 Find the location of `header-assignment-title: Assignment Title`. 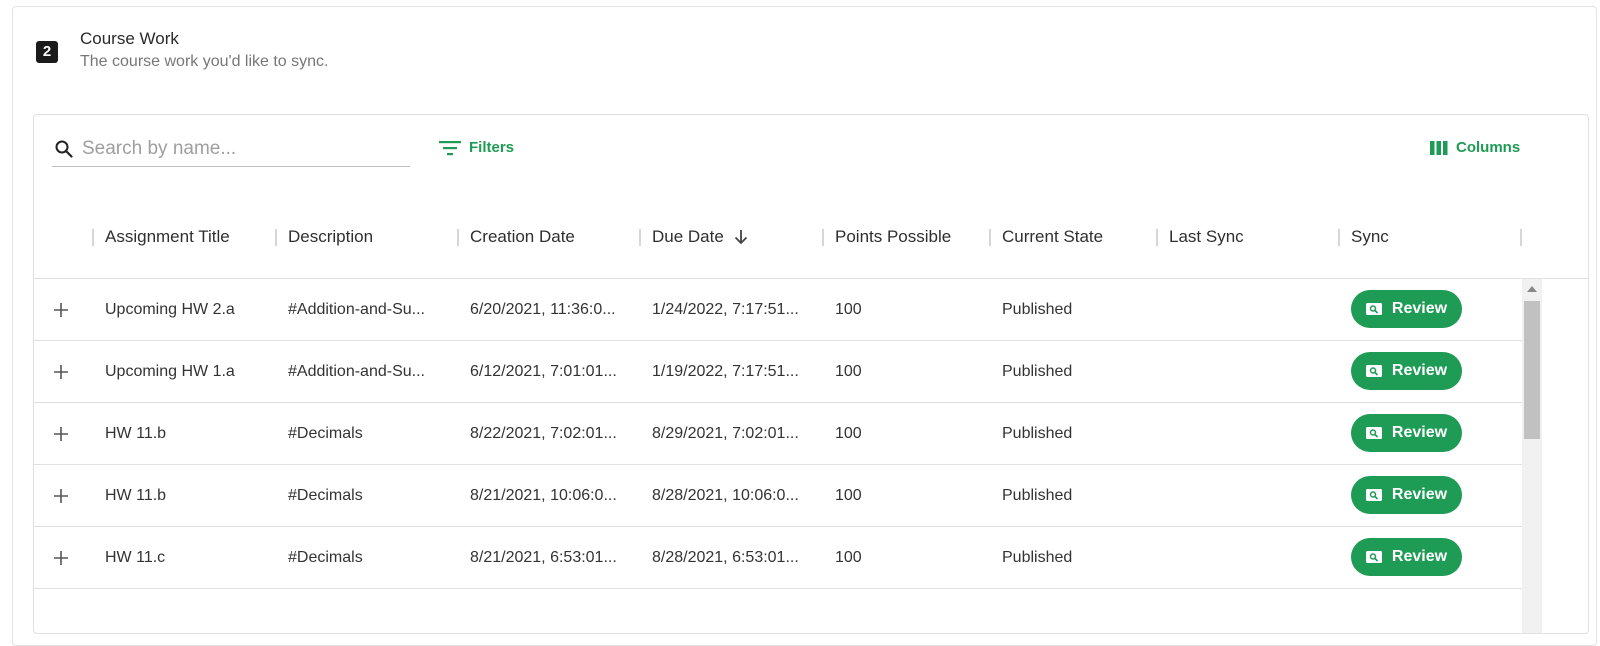

header-assignment-title: Assignment Title is located at coordinates (167, 237).